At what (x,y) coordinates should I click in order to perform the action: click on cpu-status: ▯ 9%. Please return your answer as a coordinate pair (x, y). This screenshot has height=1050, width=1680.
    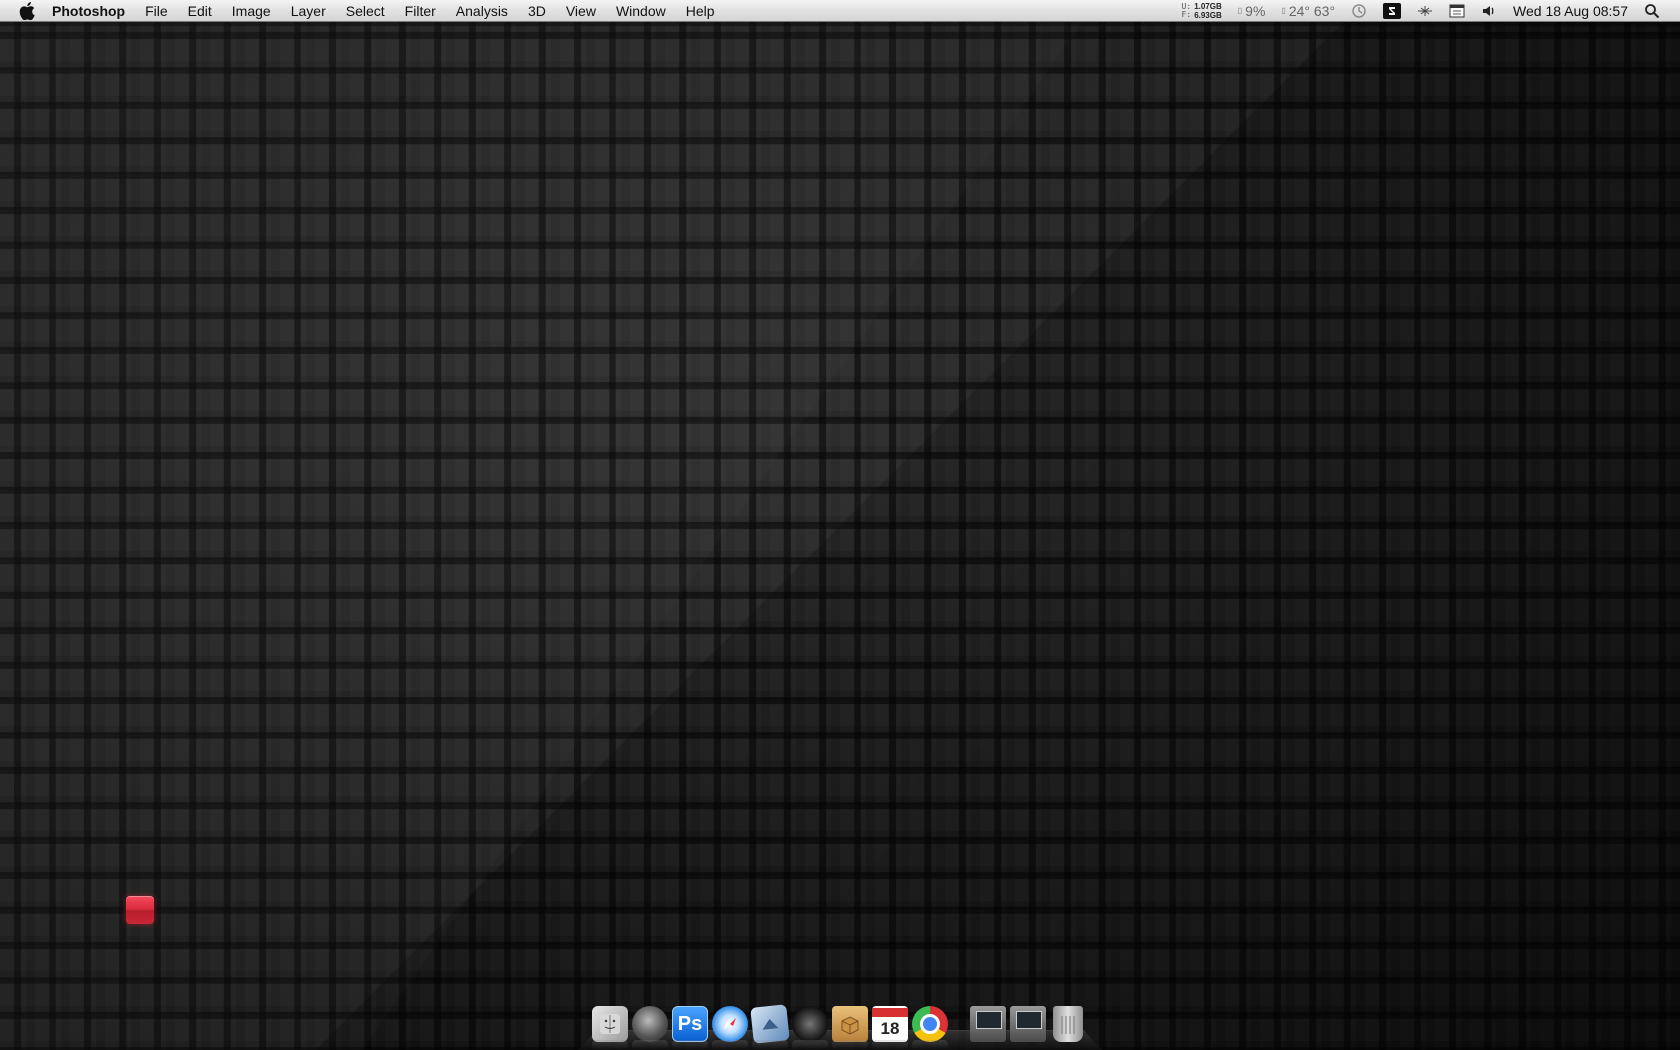
    Looking at the image, I should click on (1252, 11).